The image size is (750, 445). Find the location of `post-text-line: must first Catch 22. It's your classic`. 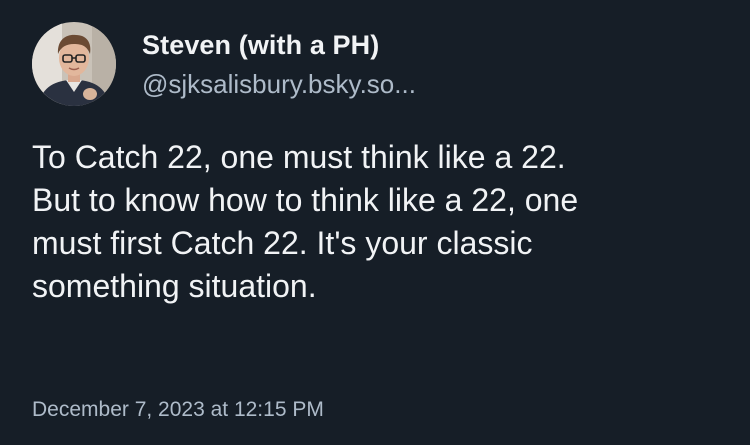

post-text-line: must first Catch 22. It's your classic is located at coordinates (282, 243).